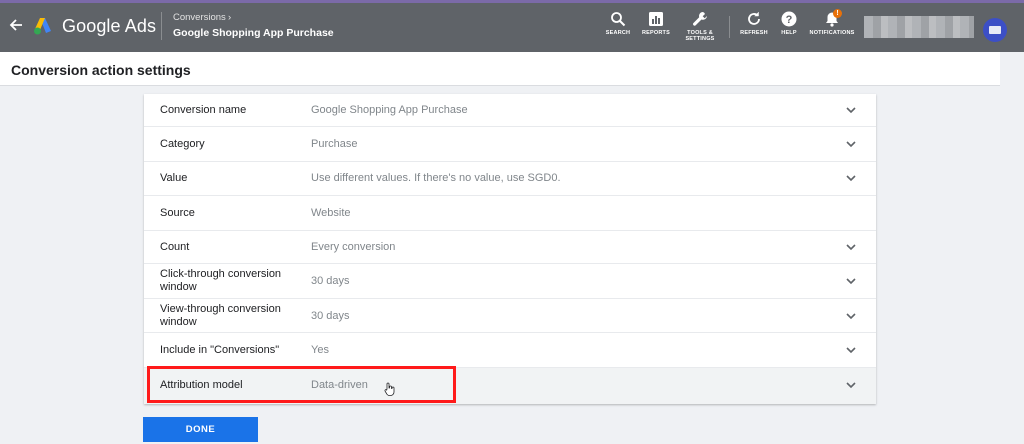  What do you see at coordinates (389, 110) in the screenshot?
I see `setting-value: Google Shopping App Purchase` at bounding box center [389, 110].